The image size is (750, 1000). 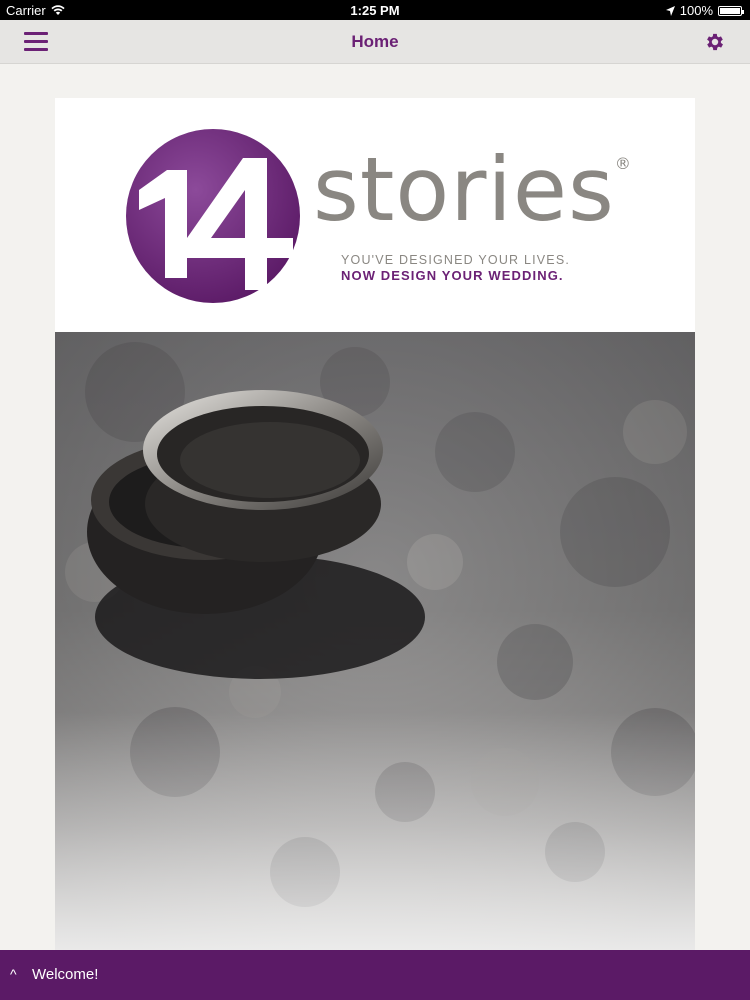 What do you see at coordinates (452, 275) in the screenshot?
I see `tagline-line-2: NOW DESIGN YOUR WEDDING.` at bounding box center [452, 275].